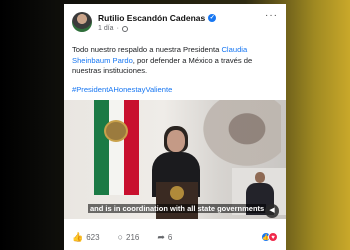 The height and width of the screenshot is (250, 350). What do you see at coordinates (170, 237) in the screenshot?
I see `share-count: 6` at bounding box center [170, 237].